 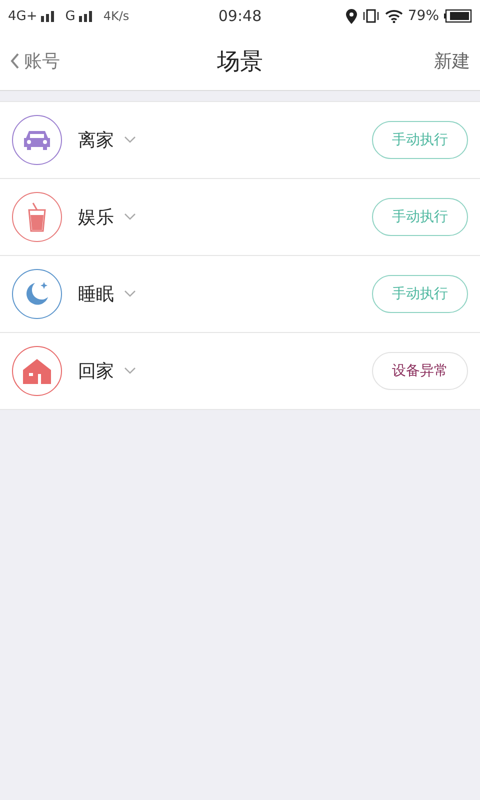 I want to click on network-type: 4G+, so click(x=23, y=16).